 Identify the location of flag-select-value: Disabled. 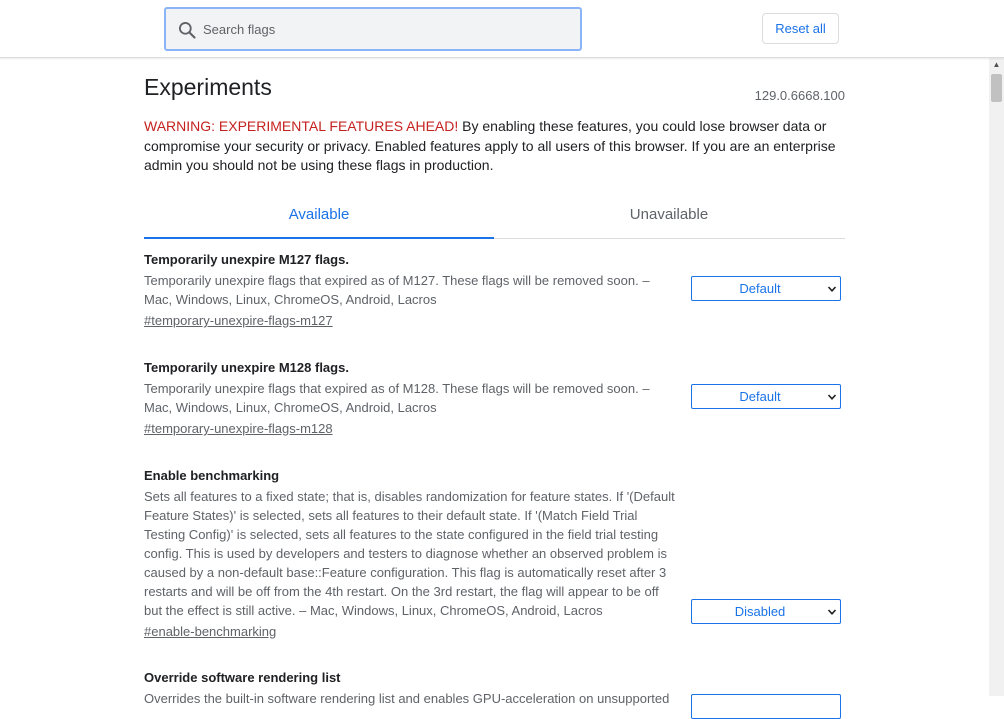
(760, 611).